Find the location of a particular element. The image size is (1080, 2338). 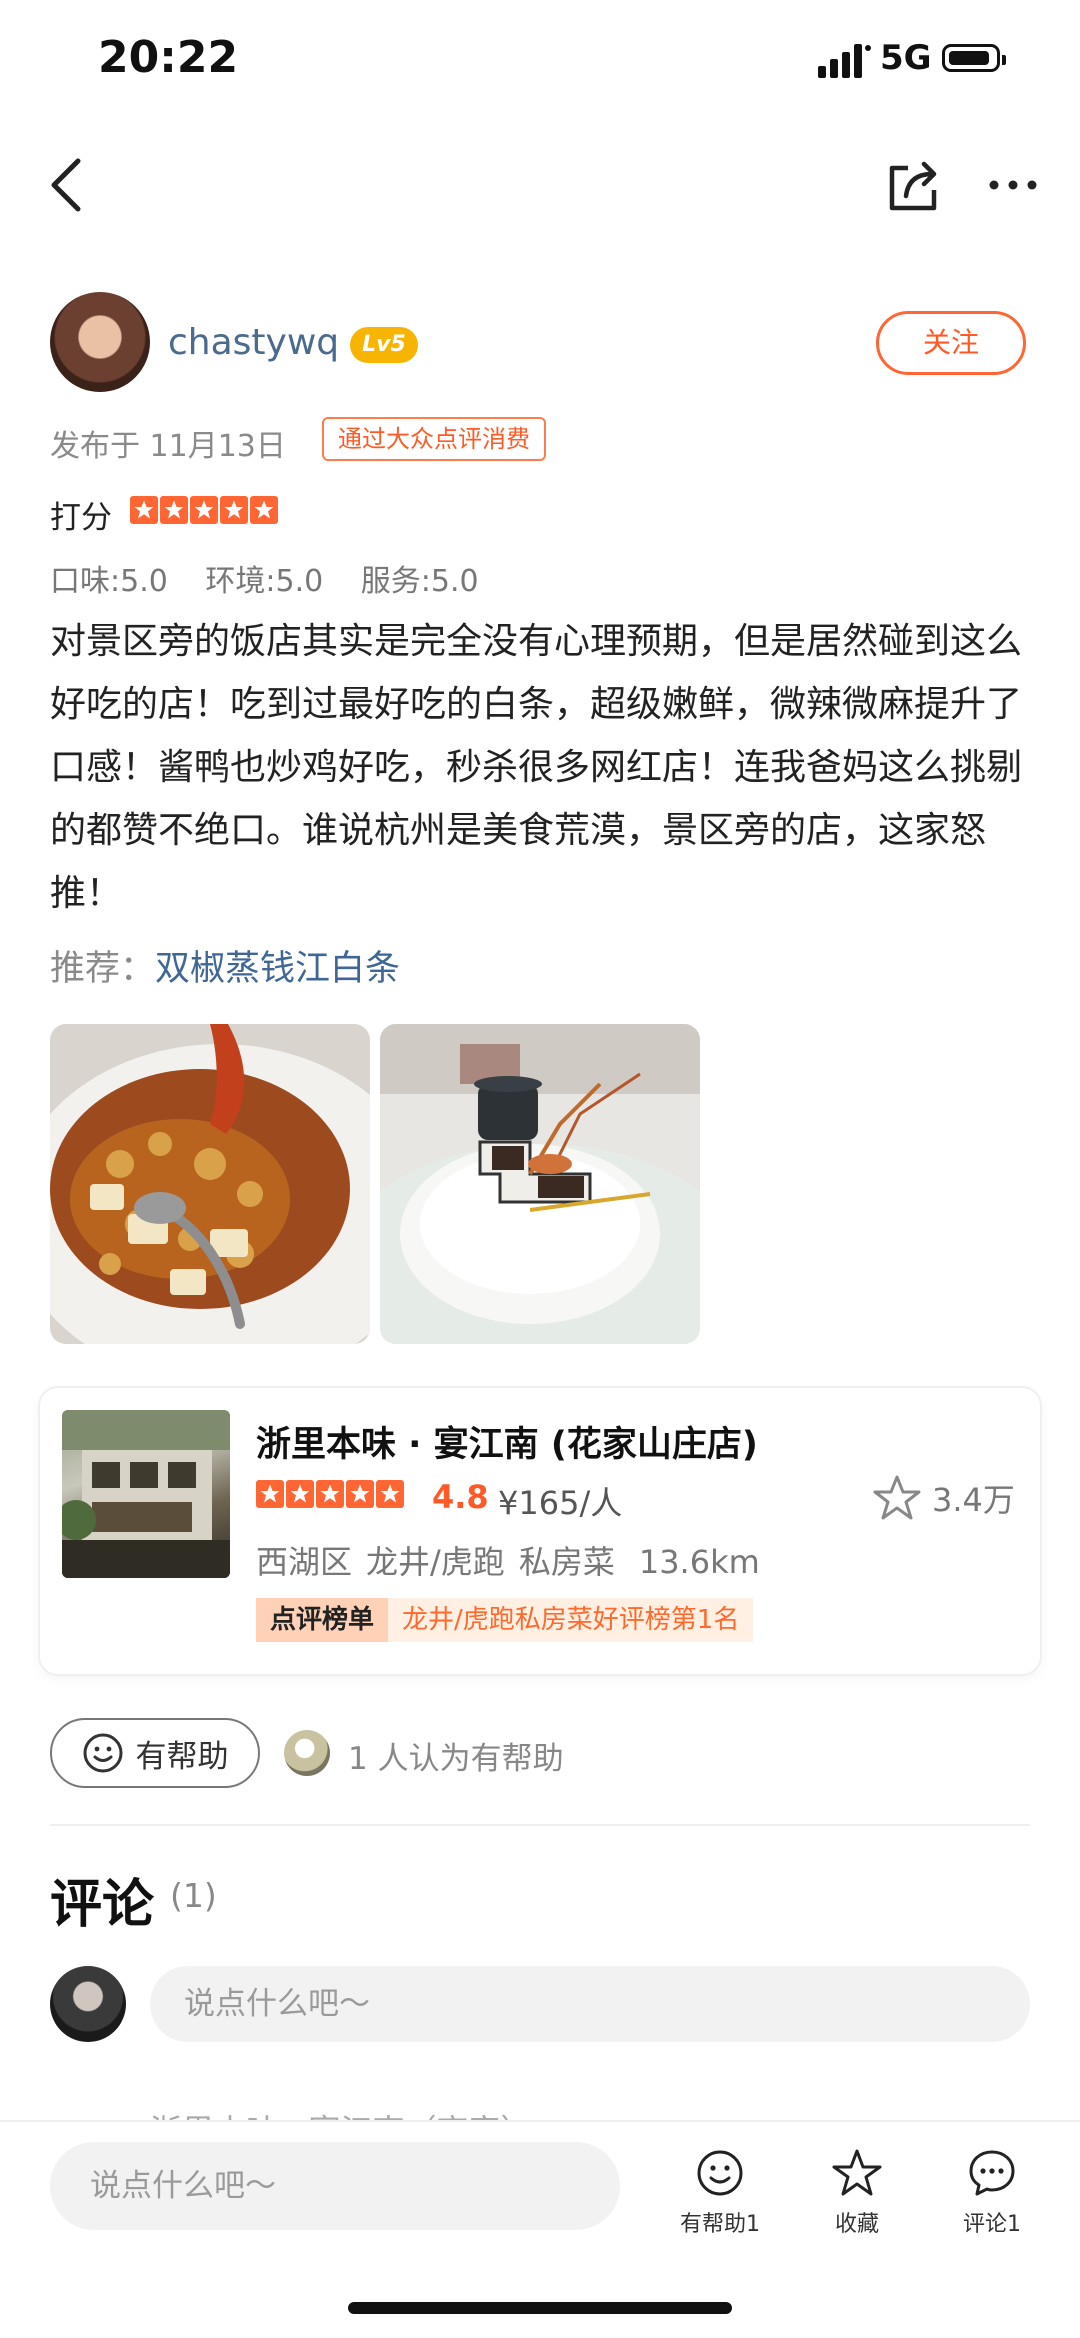

comments-title: 评论 is located at coordinates (102, 1905).